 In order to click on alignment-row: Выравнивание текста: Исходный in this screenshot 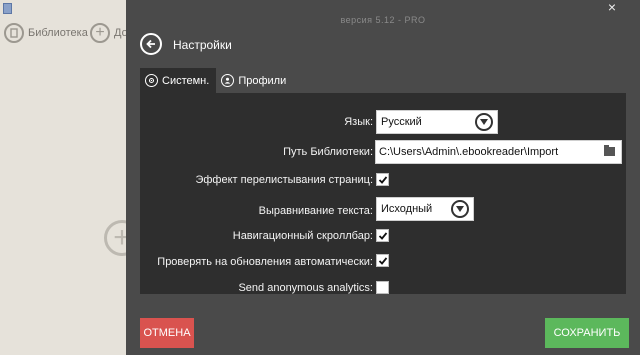, I will do `click(383, 209)`.